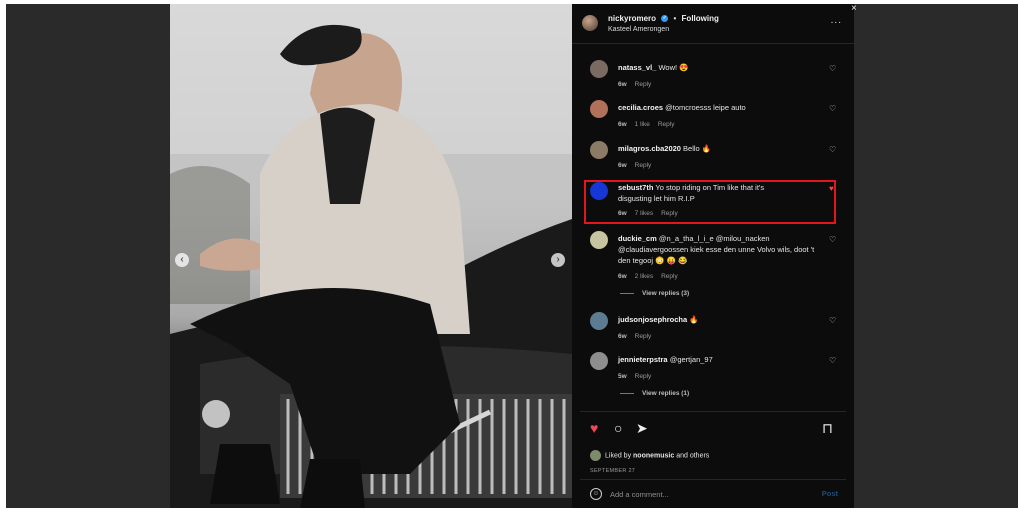  What do you see at coordinates (692, 455) in the screenshot?
I see `liked-by-suffix: and others` at bounding box center [692, 455].